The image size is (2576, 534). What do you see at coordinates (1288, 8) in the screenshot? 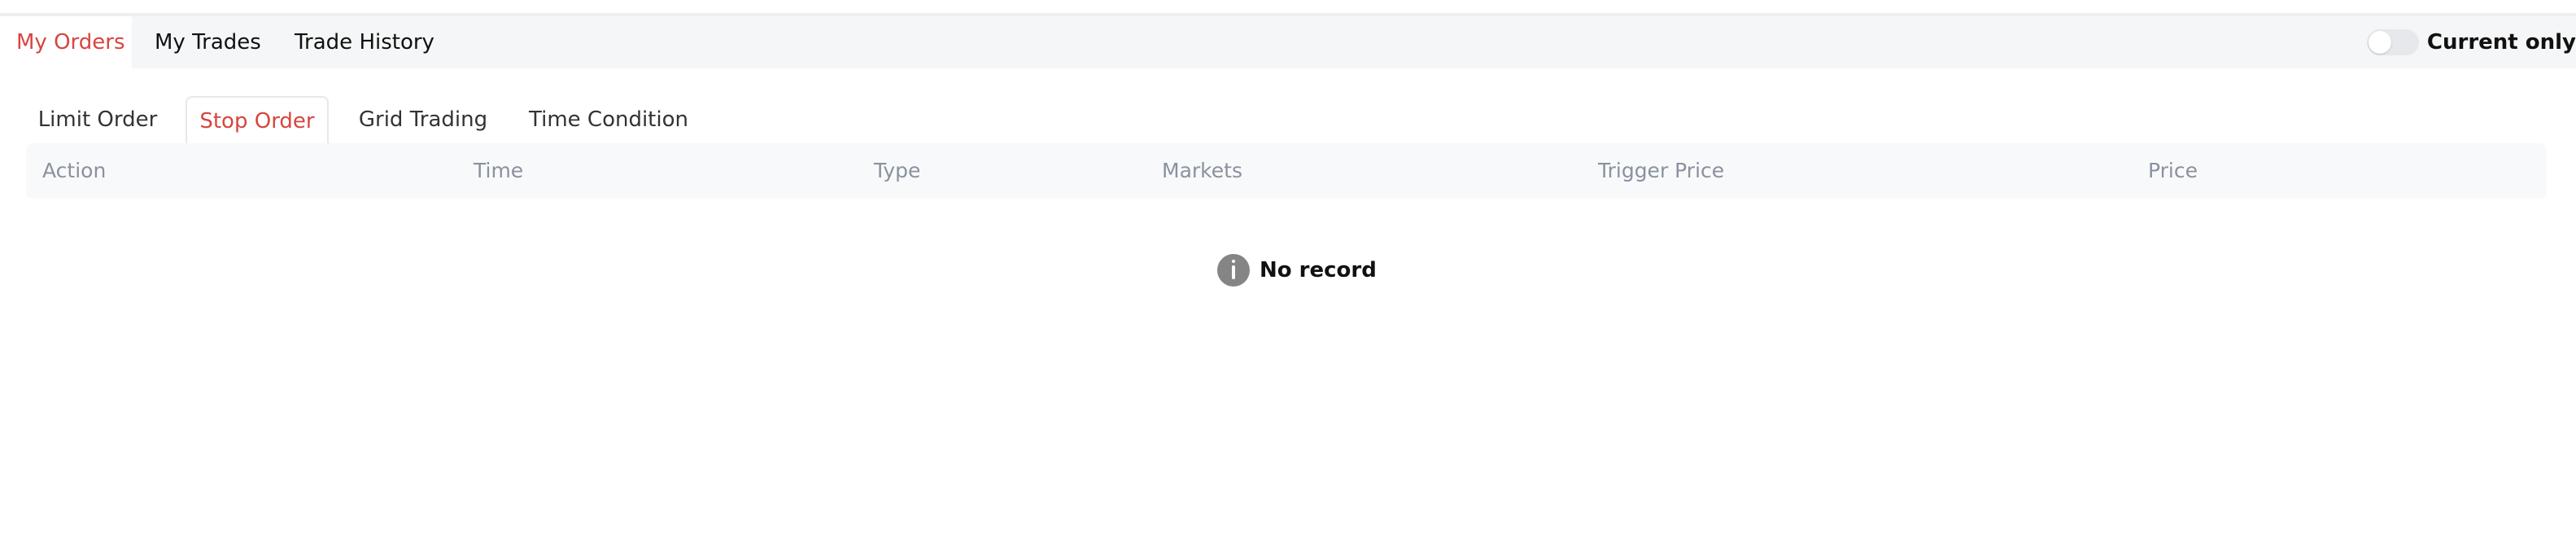
I see `top-strip` at bounding box center [1288, 8].